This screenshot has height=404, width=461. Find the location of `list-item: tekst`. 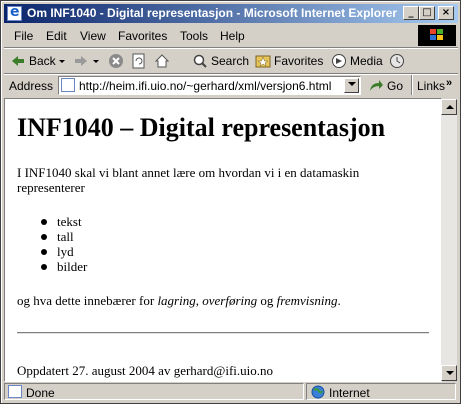

list-item: tekst is located at coordinates (63, 221).